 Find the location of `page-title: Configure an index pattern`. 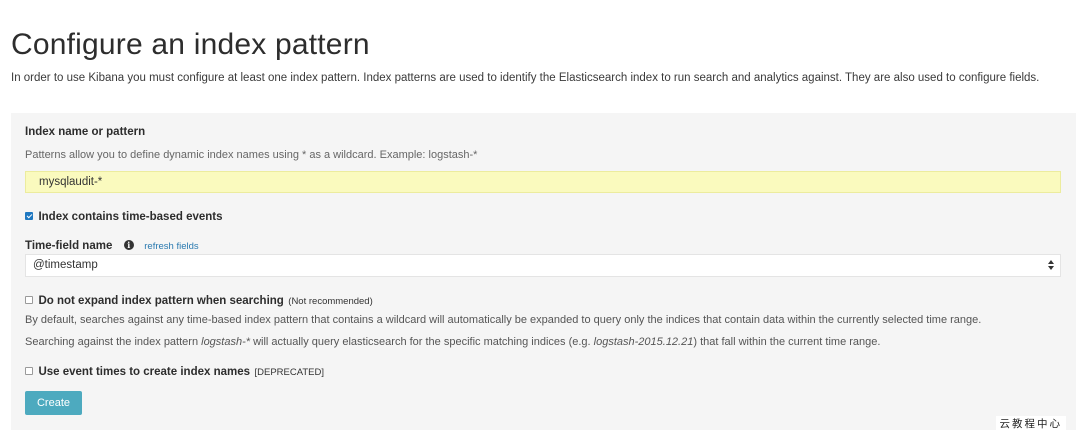

page-title: Configure an index pattern is located at coordinates (190, 44).